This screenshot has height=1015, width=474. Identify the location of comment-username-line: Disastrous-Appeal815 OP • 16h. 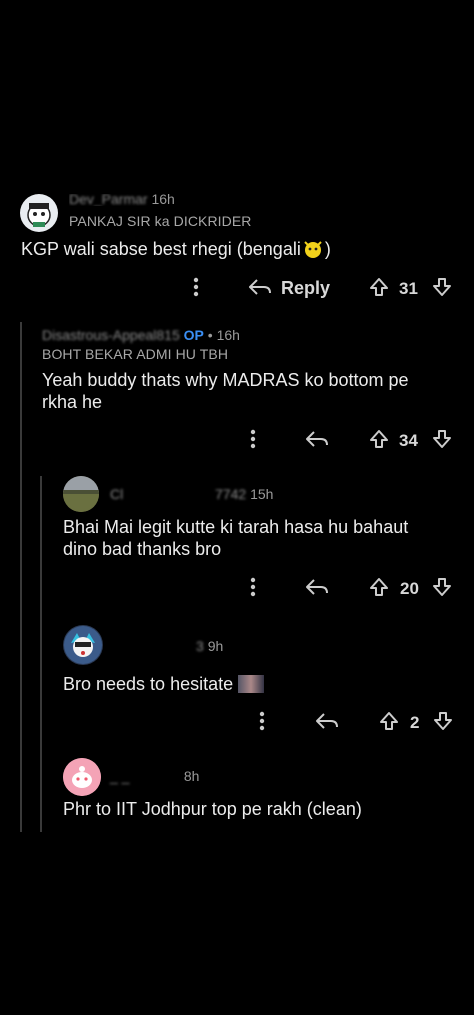
(141, 335).